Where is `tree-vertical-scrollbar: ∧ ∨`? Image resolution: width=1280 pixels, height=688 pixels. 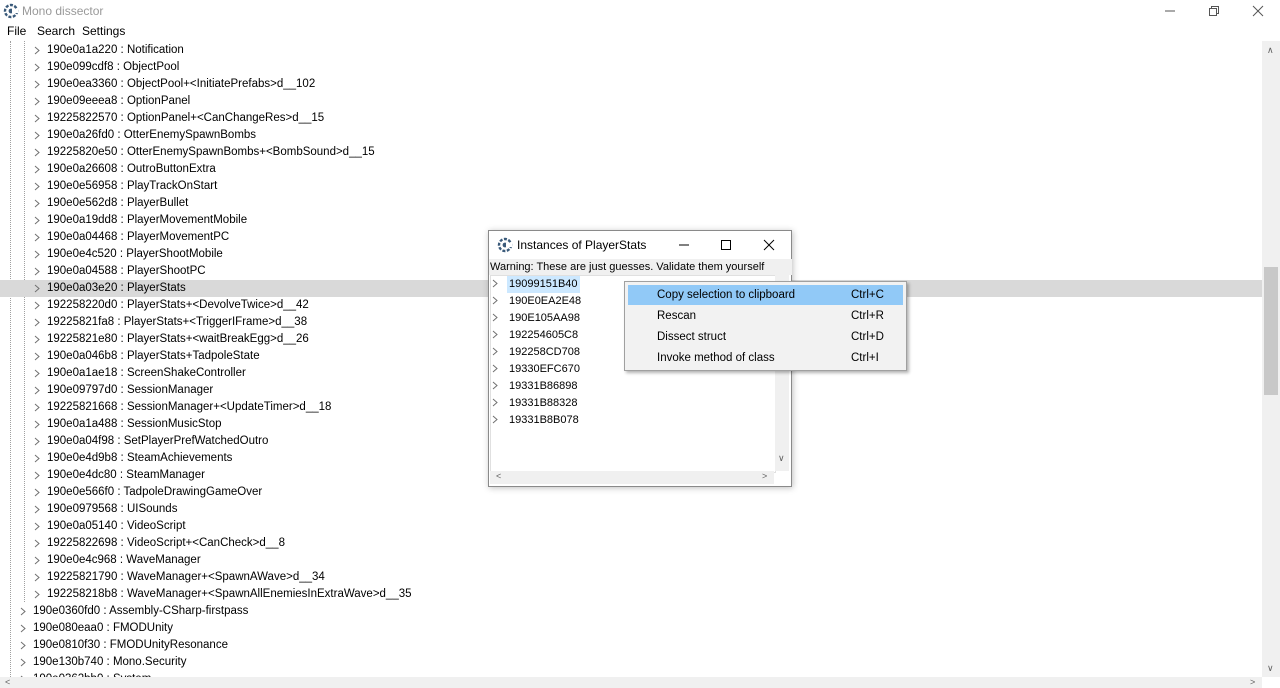 tree-vertical-scrollbar: ∧ ∨ is located at coordinates (1271, 359).